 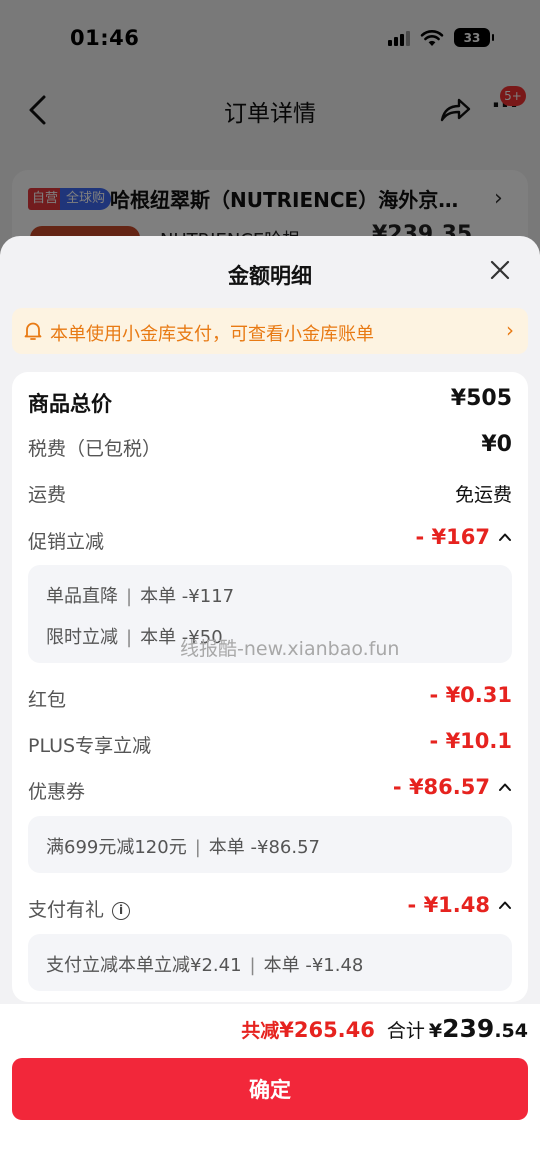 What do you see at coordinates (121, 911) in the screenshot?
I see `info-icon: i` at bounding box center [121, 911].